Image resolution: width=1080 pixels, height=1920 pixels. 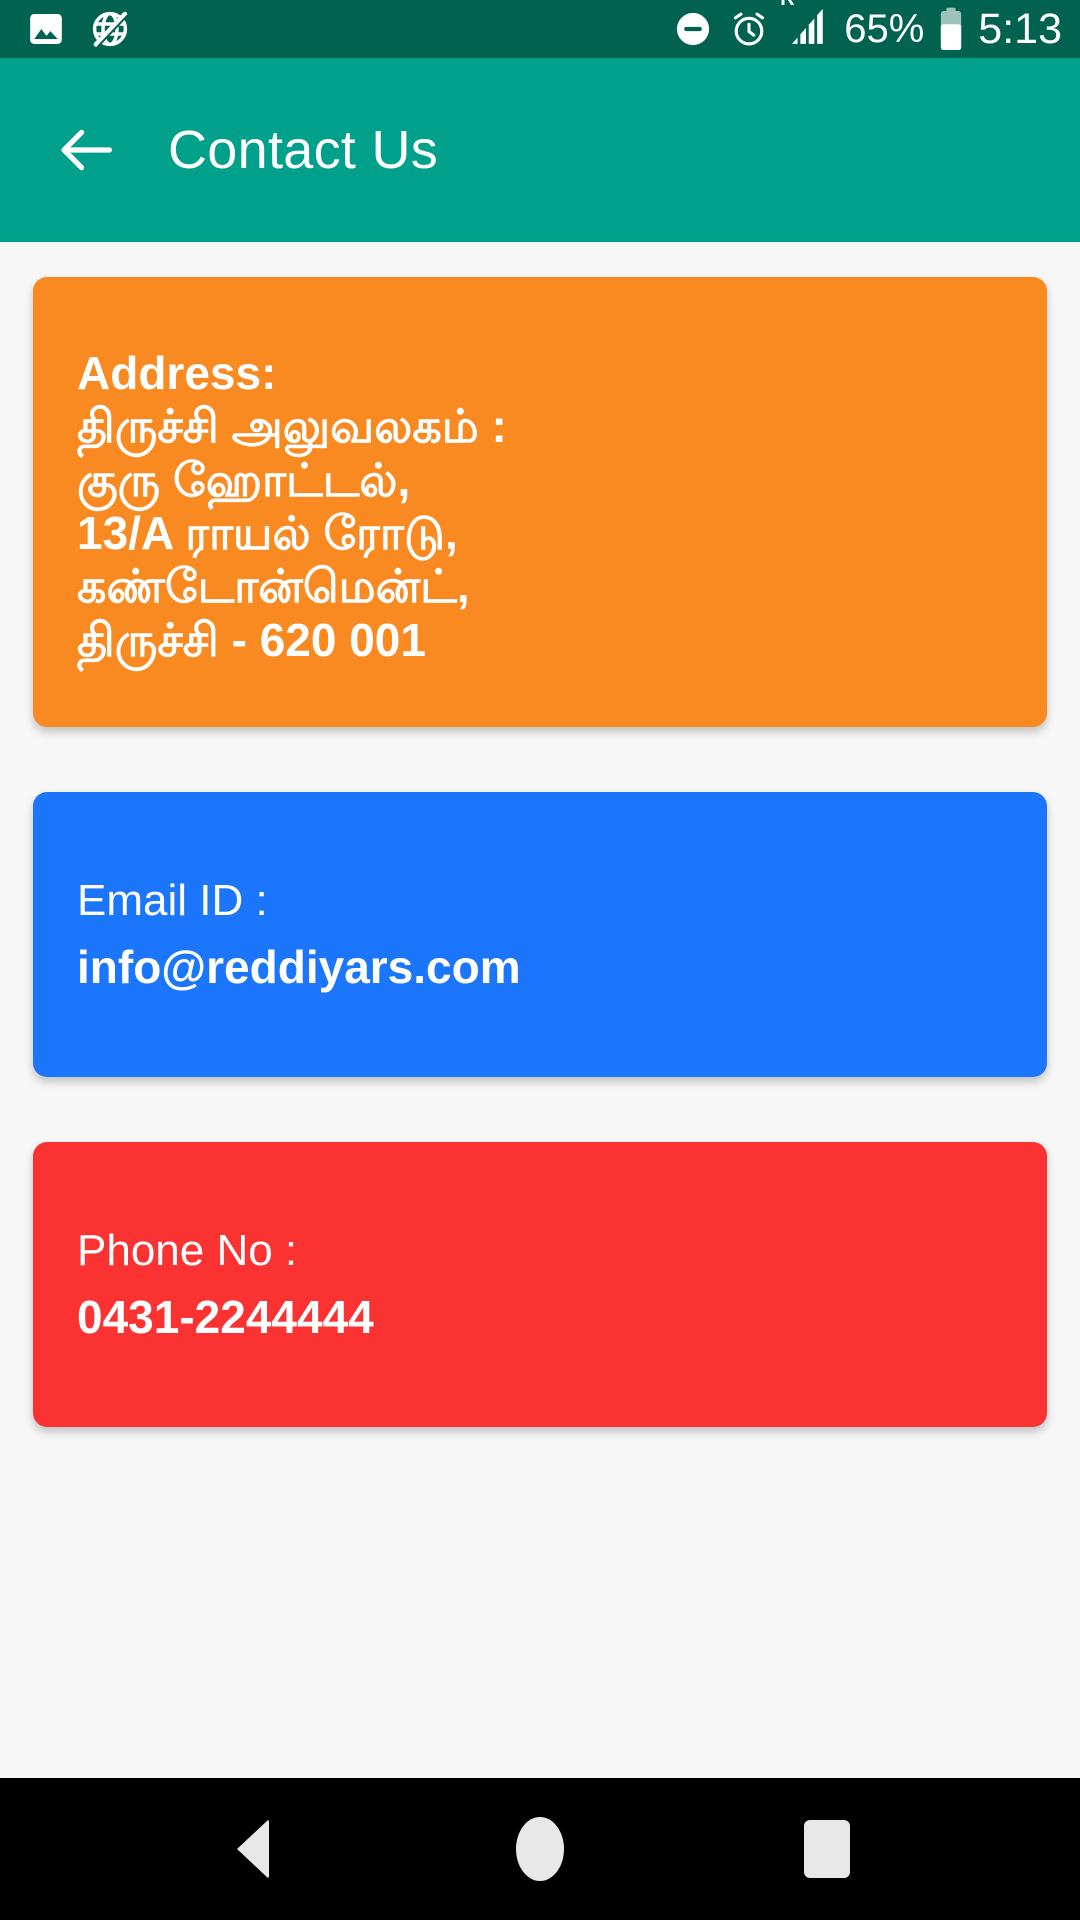 I want to click on email-label: Email ID :, so click(x=172, y=900).